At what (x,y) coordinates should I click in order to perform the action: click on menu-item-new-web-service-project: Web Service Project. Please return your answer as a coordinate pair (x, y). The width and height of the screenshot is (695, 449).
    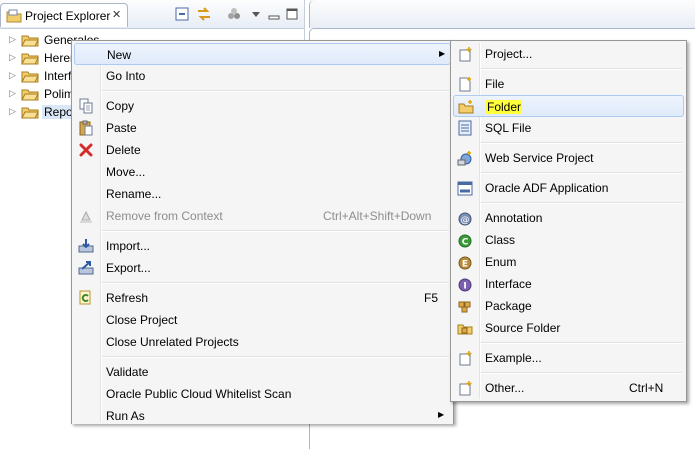
    Looking at the image, I should click on (568, 158).